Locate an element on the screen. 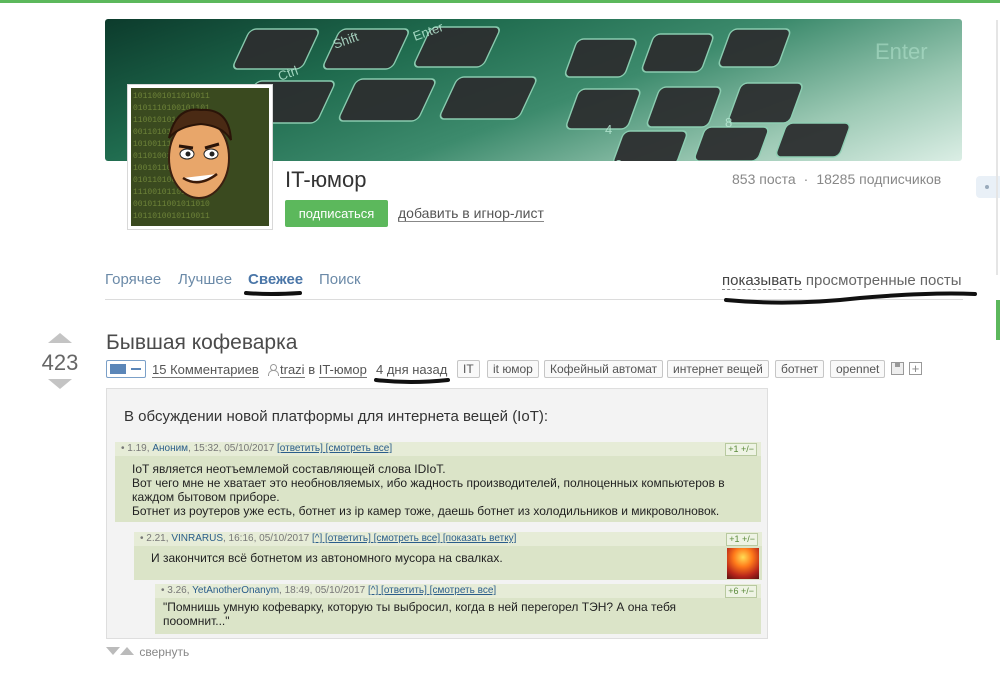 This screenshot has height=682, width=1000. tag-item: it юмор is located at coordinates (513, 369).